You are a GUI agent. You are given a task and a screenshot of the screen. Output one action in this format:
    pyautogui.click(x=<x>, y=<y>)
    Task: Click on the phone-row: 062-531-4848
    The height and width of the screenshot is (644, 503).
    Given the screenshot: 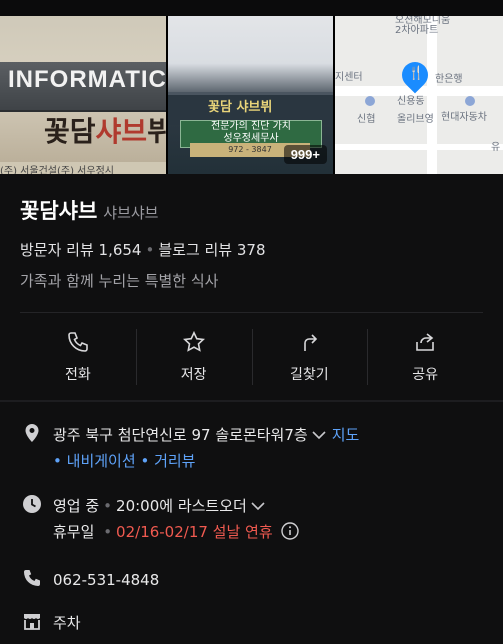 What is the action you would take?
    pyautogui.click(x=90, y=580)
    